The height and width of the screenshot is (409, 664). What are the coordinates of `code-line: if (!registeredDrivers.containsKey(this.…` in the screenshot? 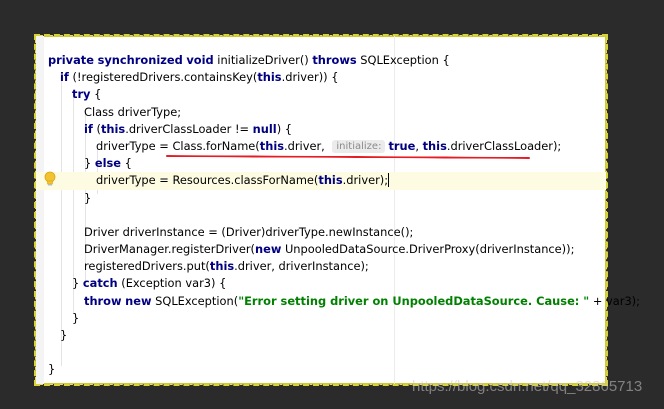 It's located at (327, 77).